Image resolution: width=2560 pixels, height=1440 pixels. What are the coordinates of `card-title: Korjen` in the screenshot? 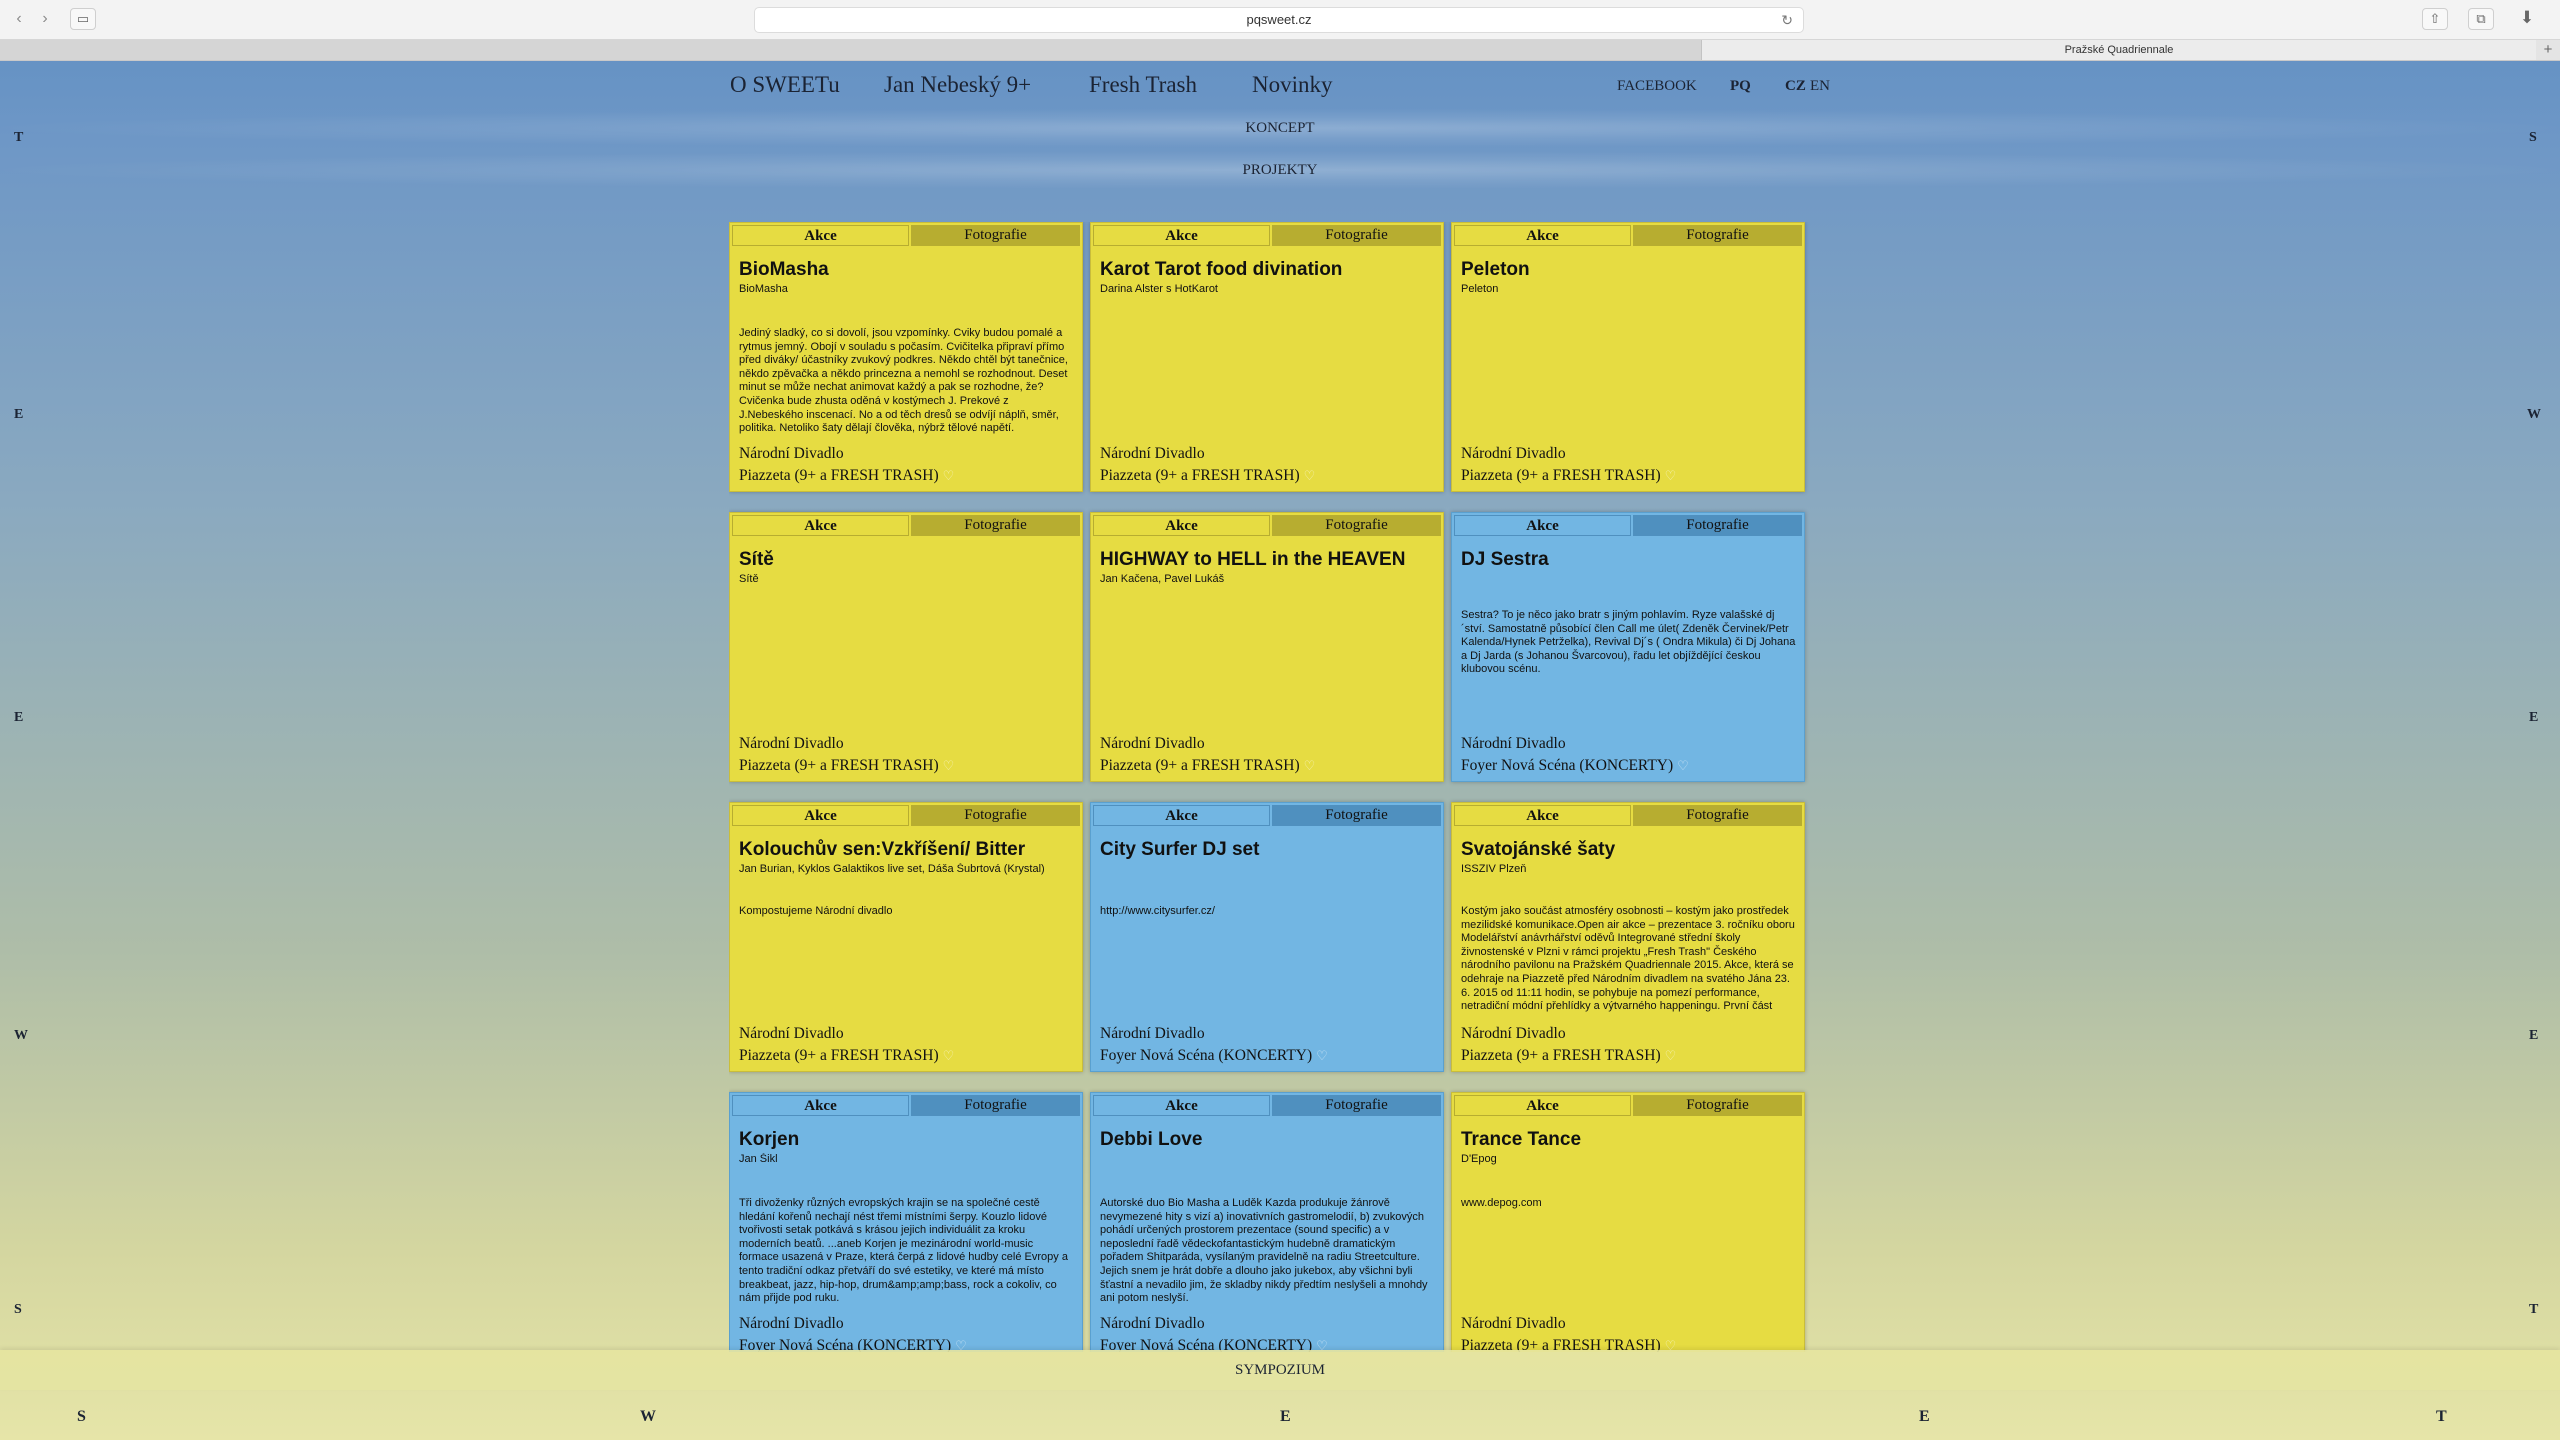 It's located at (906, 1140).